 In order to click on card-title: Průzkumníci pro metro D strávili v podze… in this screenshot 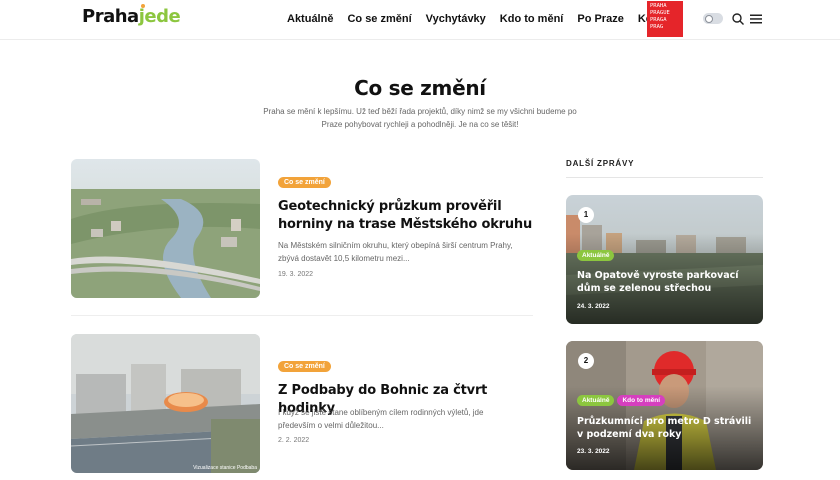, I will do `click(667, 428)`.